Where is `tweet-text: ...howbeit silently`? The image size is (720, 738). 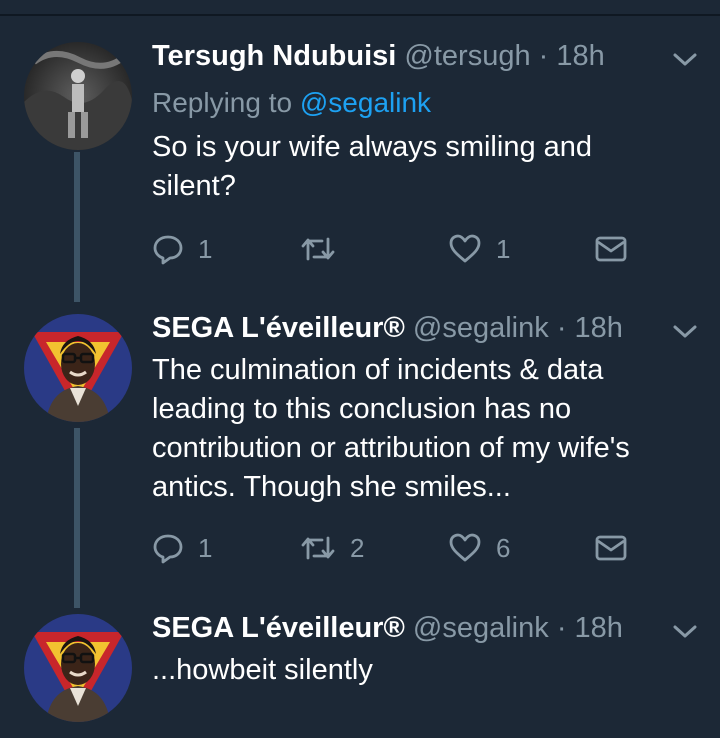 tweet-text: ...howbeit silently is located at coordinates (262, 670).